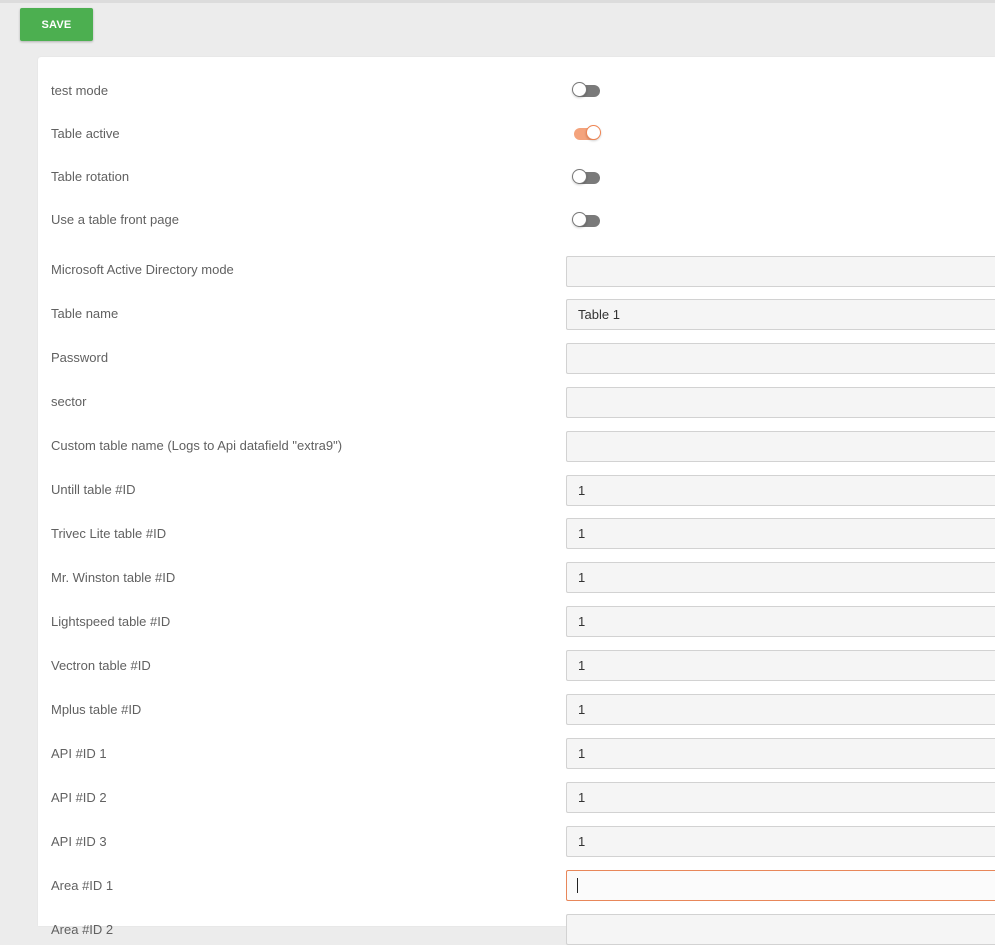  Describe the element at coordinates (101, 665) in the screenshot. I see `field-label: Vectron table #ID` at that location.